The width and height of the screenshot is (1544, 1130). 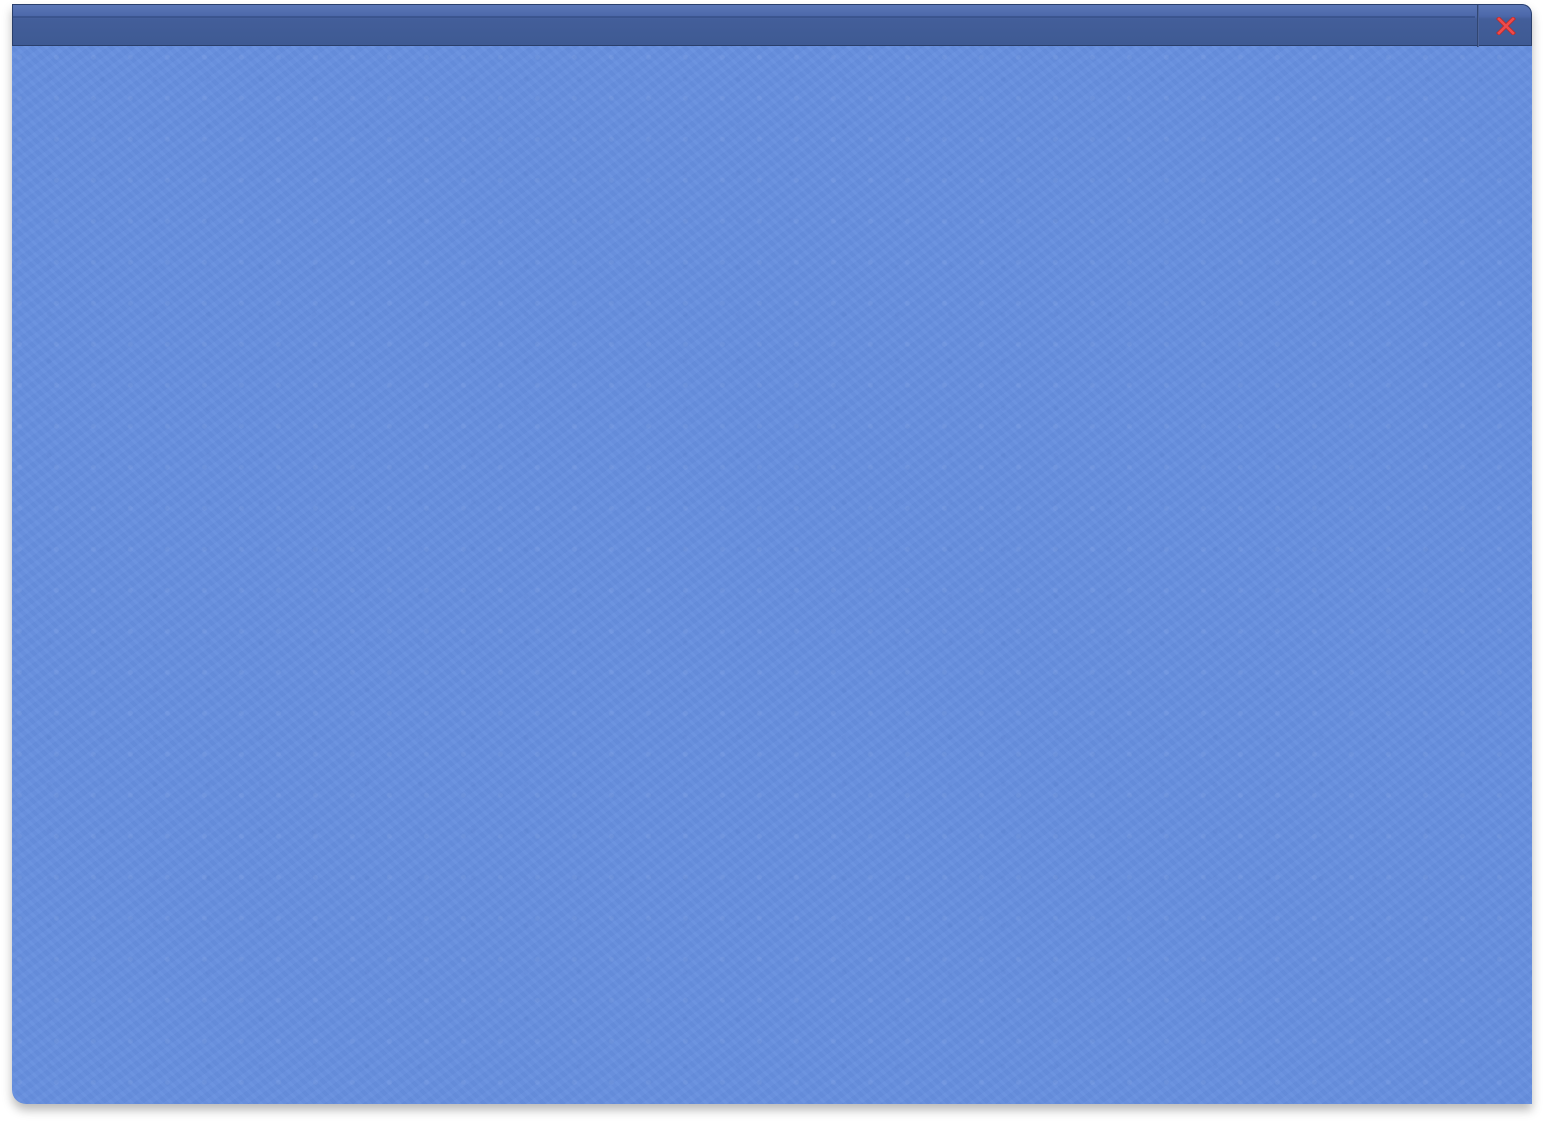 What do you see at coordinates (744, 17) in the screenshot?
I see `titlebar-divider` at bounding box center [744, 17].